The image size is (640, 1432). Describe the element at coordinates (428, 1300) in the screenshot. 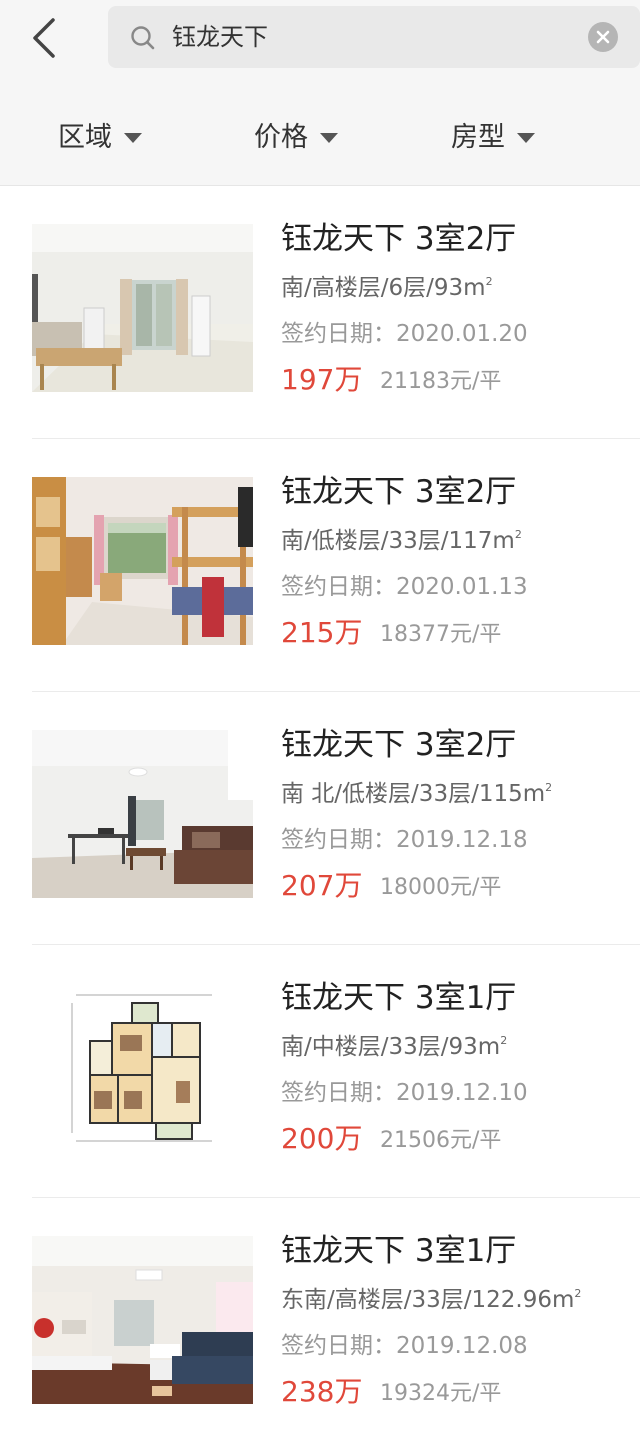

I see `listing-desc-text: 东南/高楼层/33层/122.96m` at that location.